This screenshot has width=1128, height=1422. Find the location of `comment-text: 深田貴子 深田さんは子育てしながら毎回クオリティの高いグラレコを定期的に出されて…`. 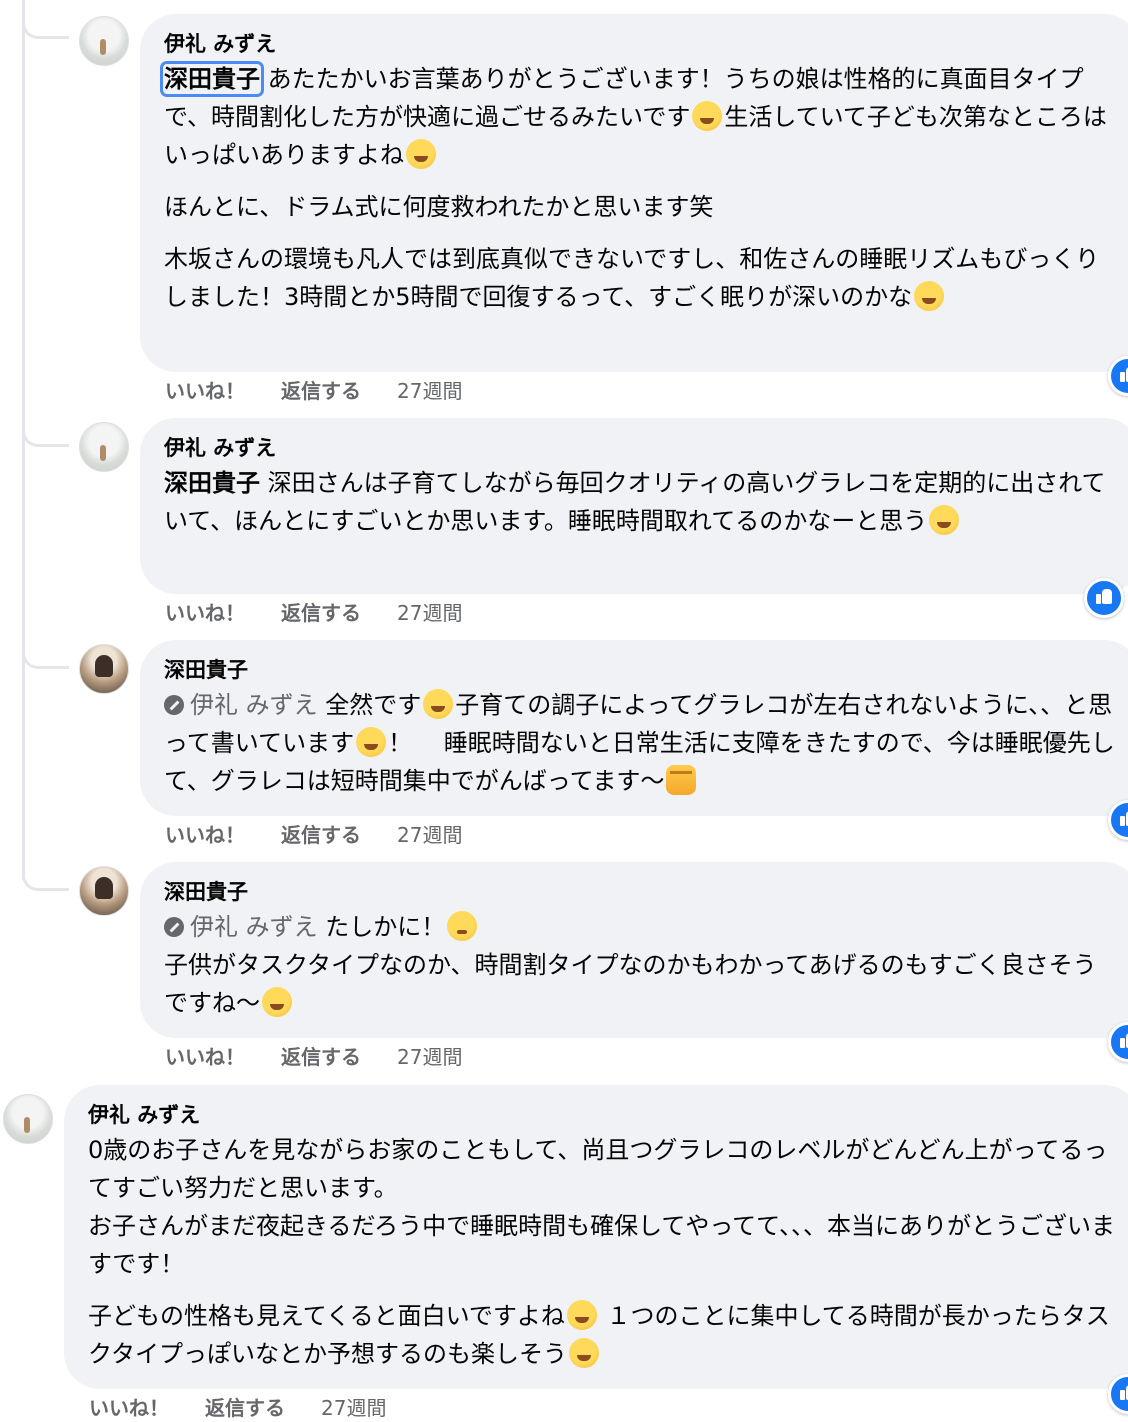

comment-text: 深田貴子 深田さんは子育てしながら毎回クオリティの高いグラレコを定期的に出されて… is located at coordinates (640, 502).